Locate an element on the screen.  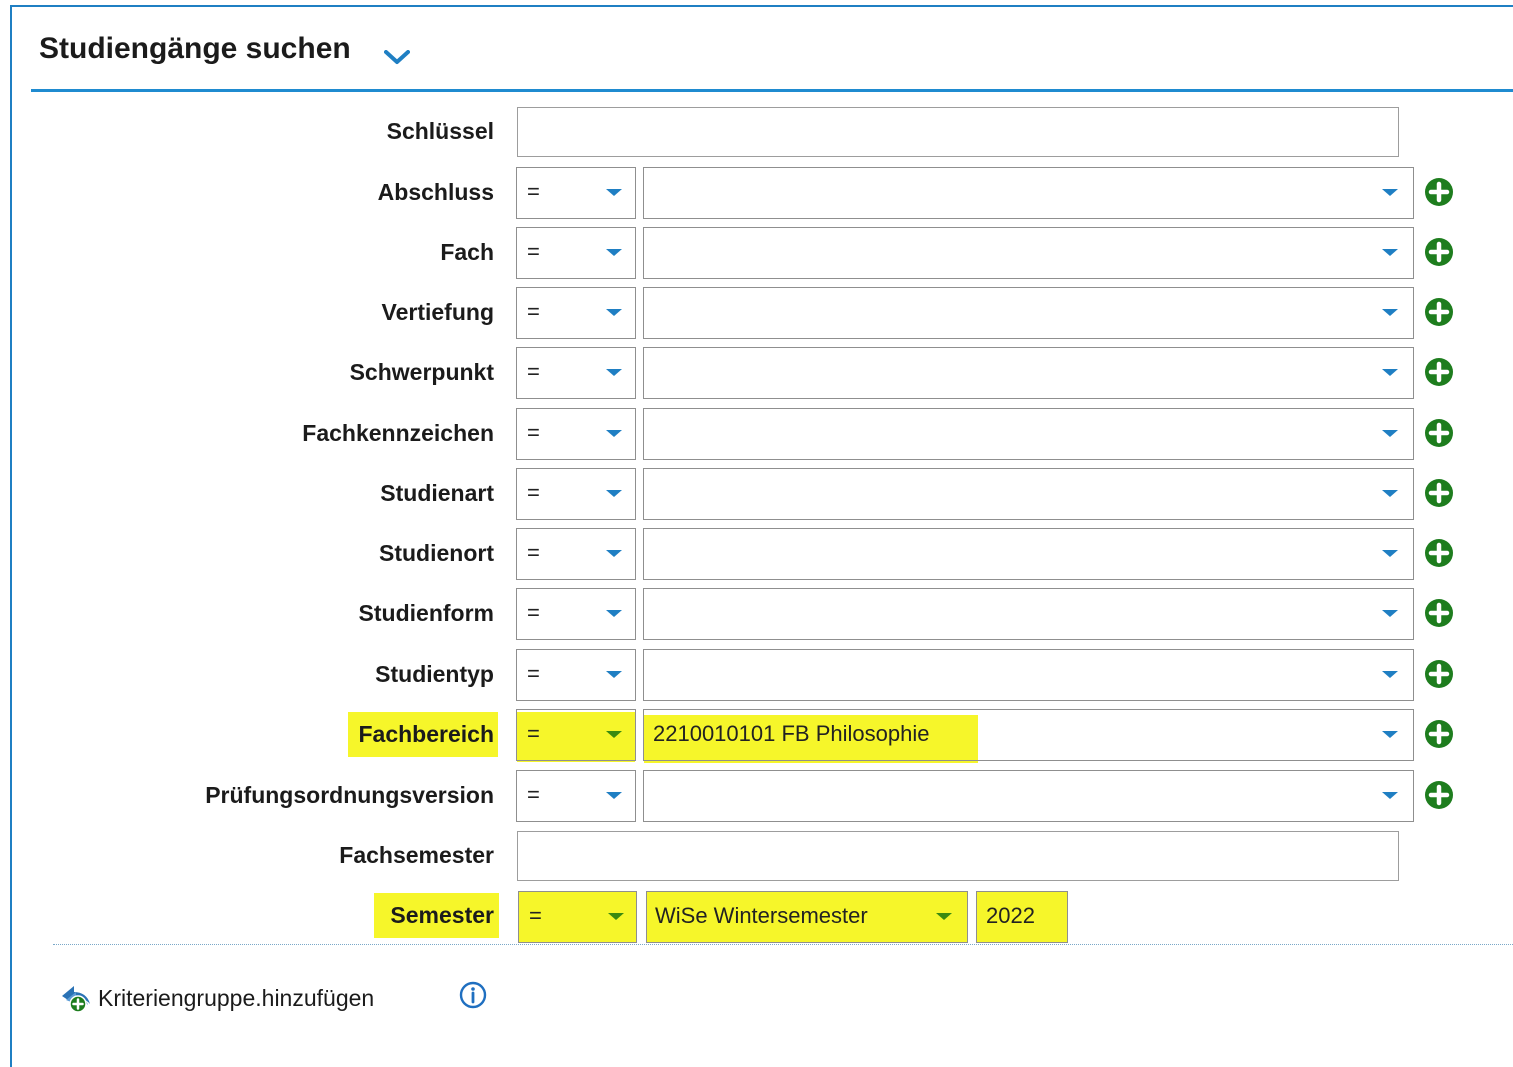
studienort-value-select is located at coordinates (1028, 554).